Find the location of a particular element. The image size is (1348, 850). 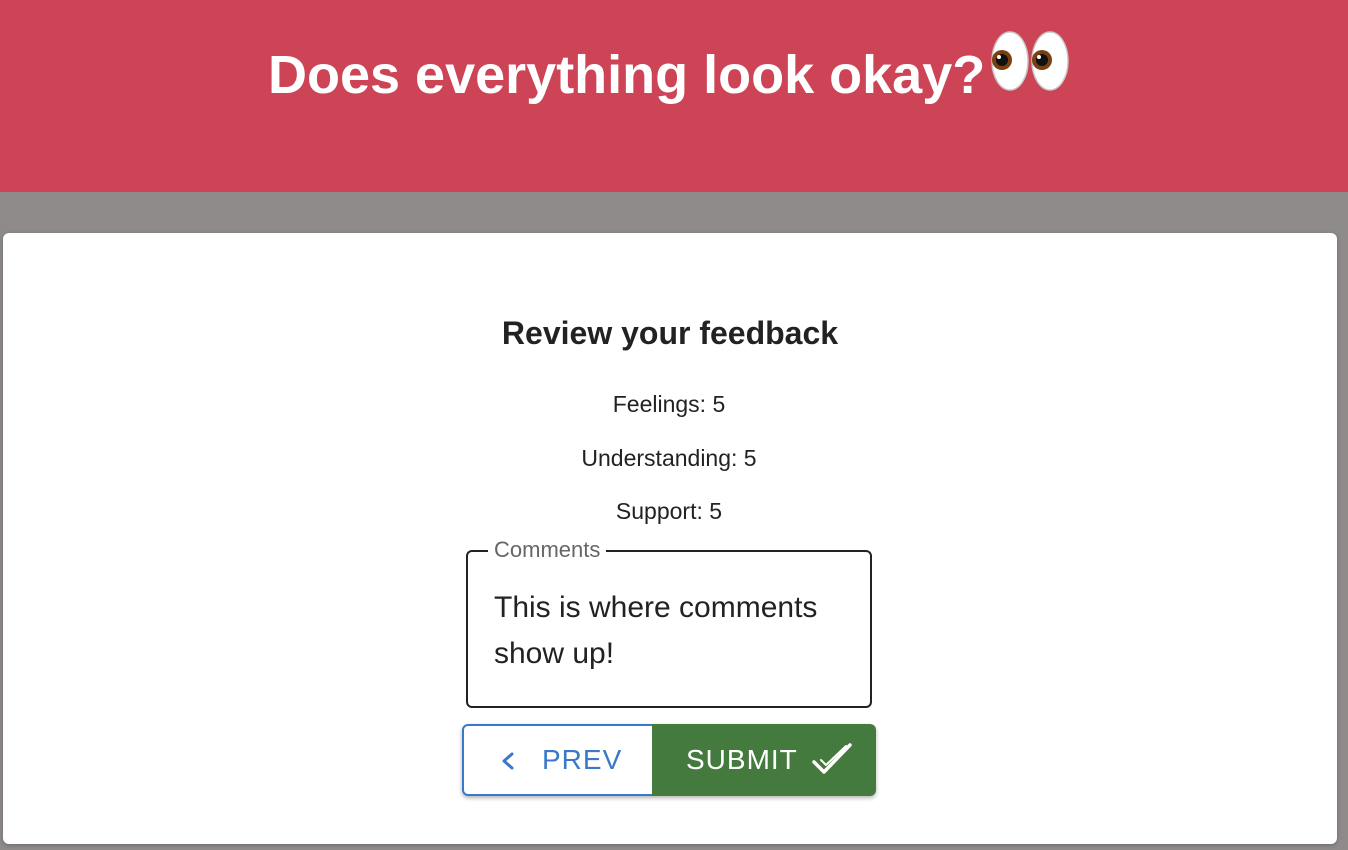

chevron-left-icon is located at coordinates (508, 761).